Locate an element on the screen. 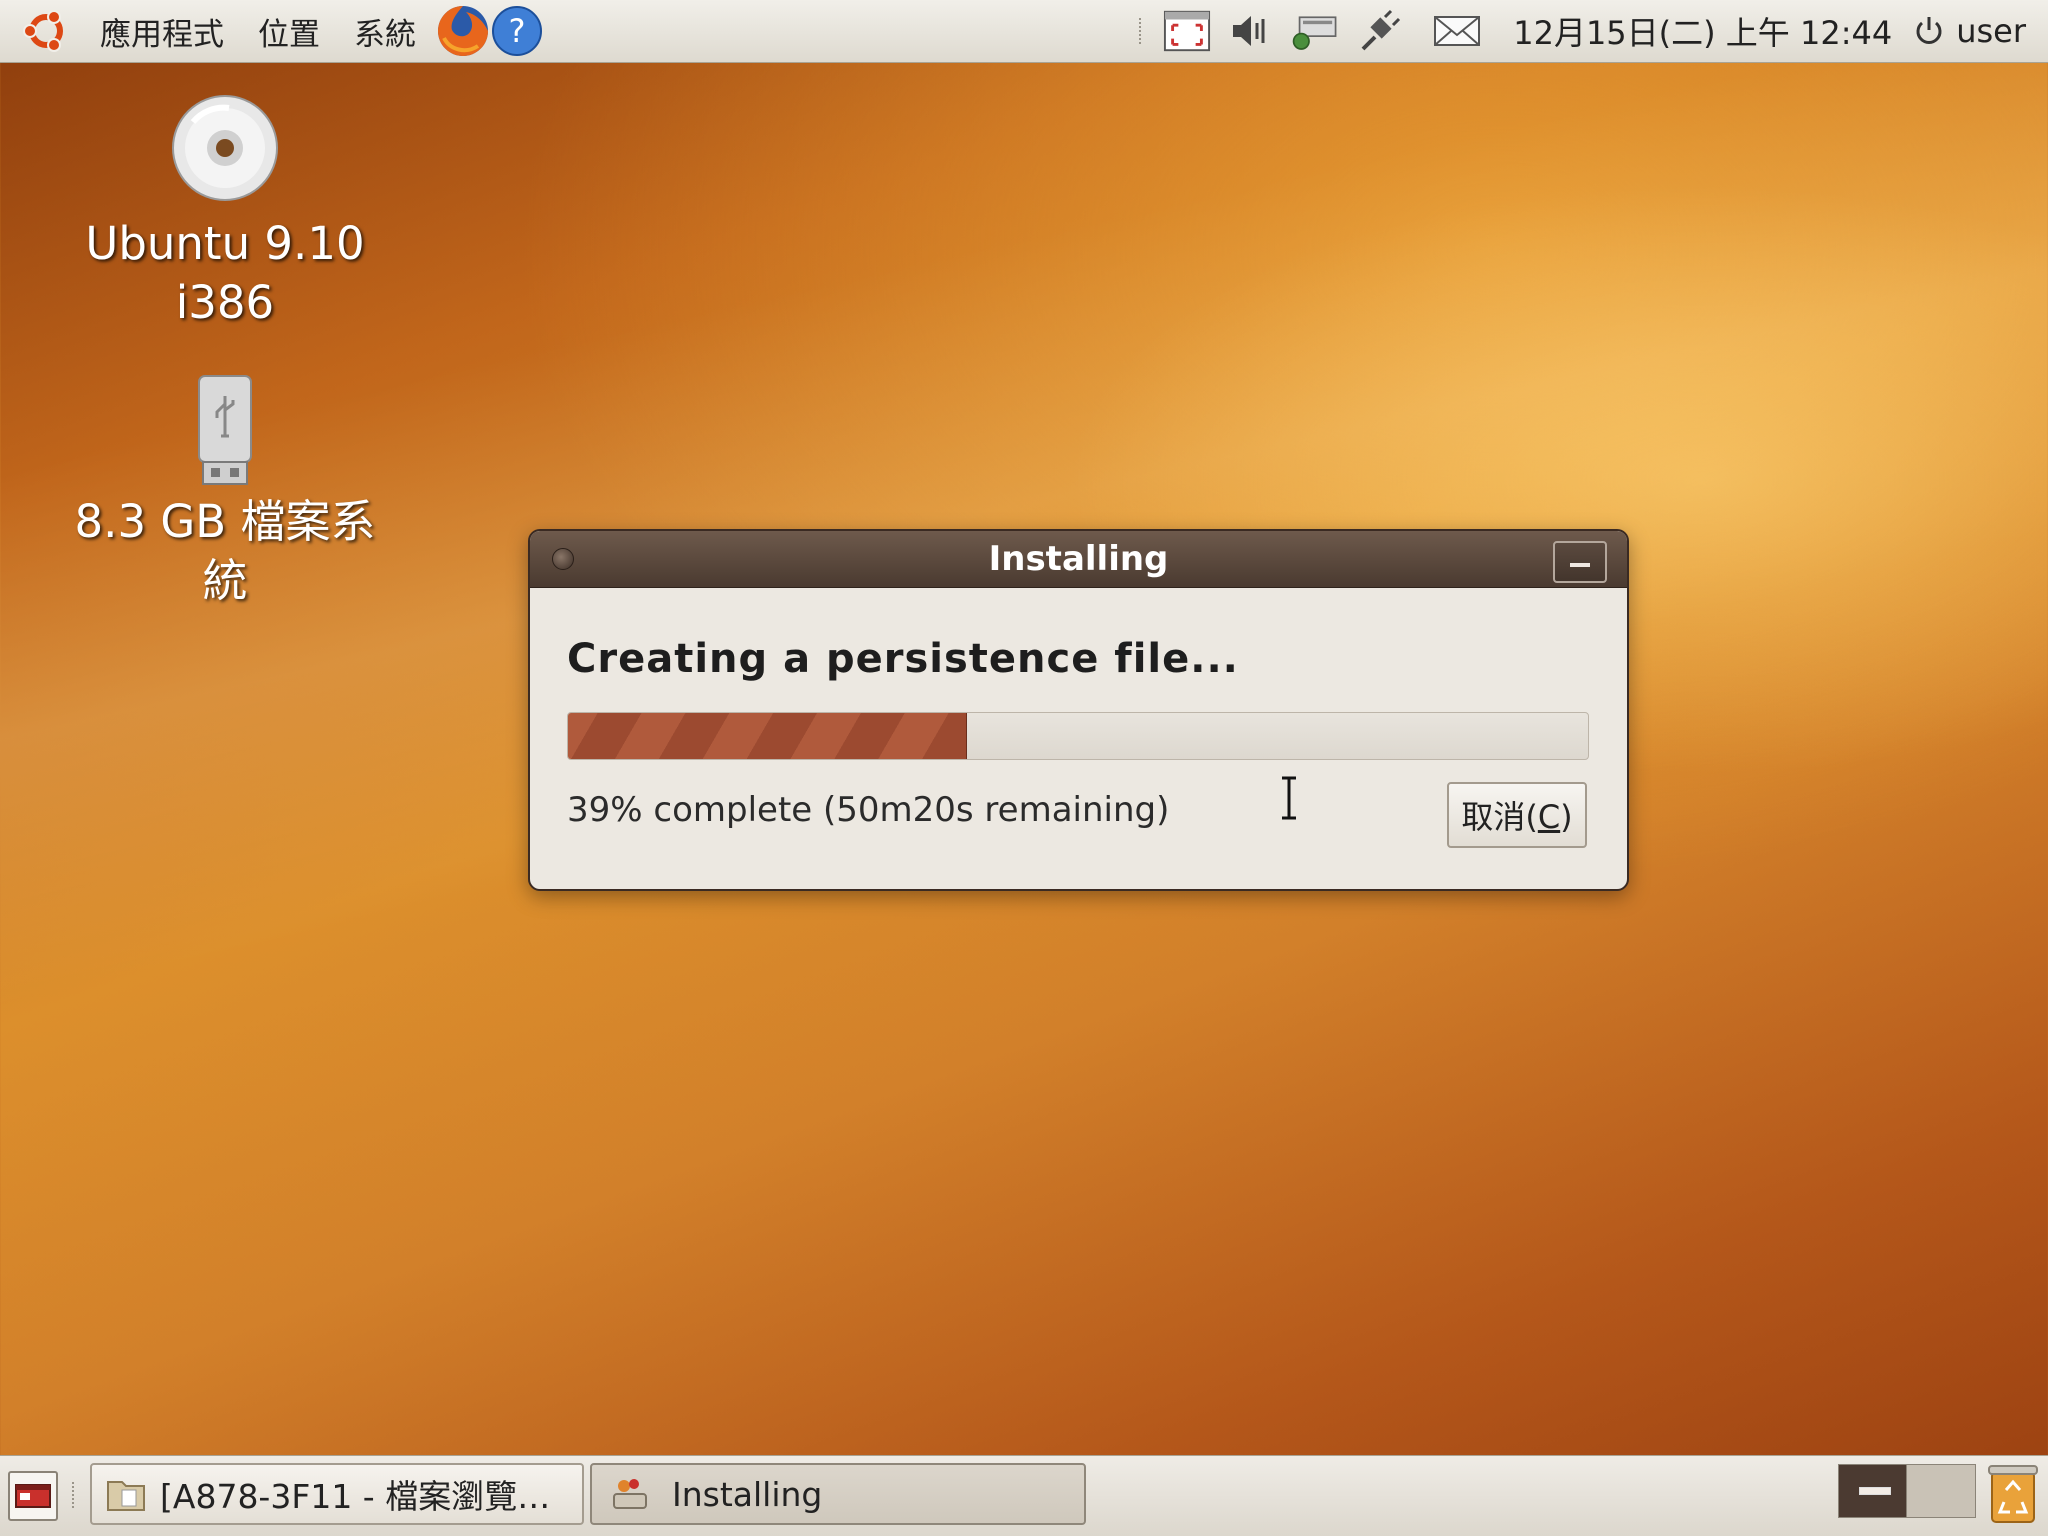 The width and height of the screenshot is (2048, 1536). dialog-titlebar: Installing is located at coordinates (1078, 559).